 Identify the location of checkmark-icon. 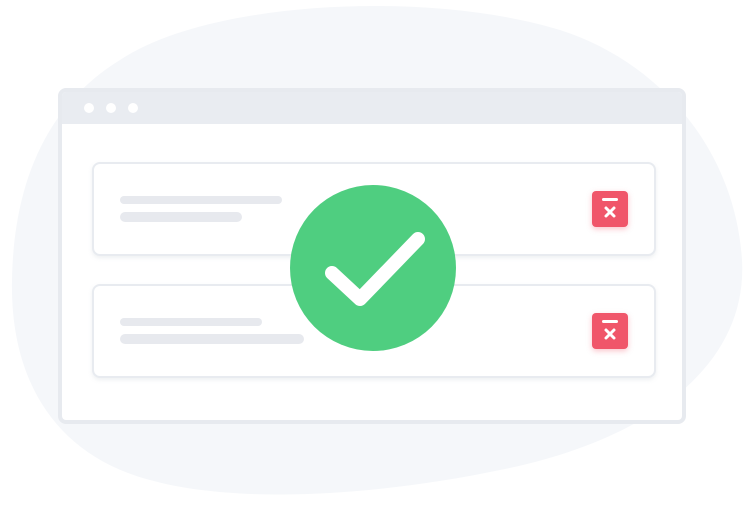
(373, 268).